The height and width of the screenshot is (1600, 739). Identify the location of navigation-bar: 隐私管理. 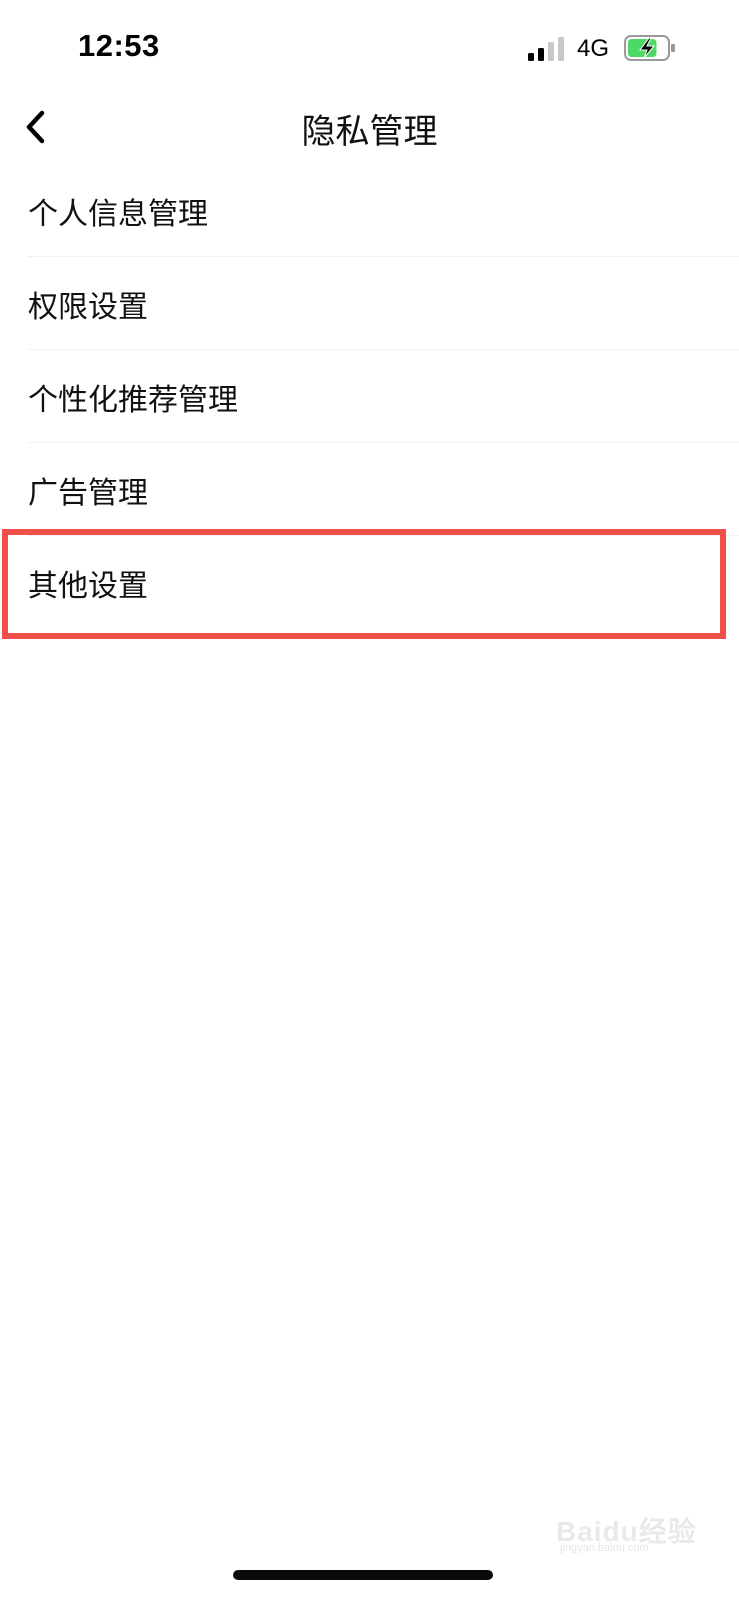
(369, 131).